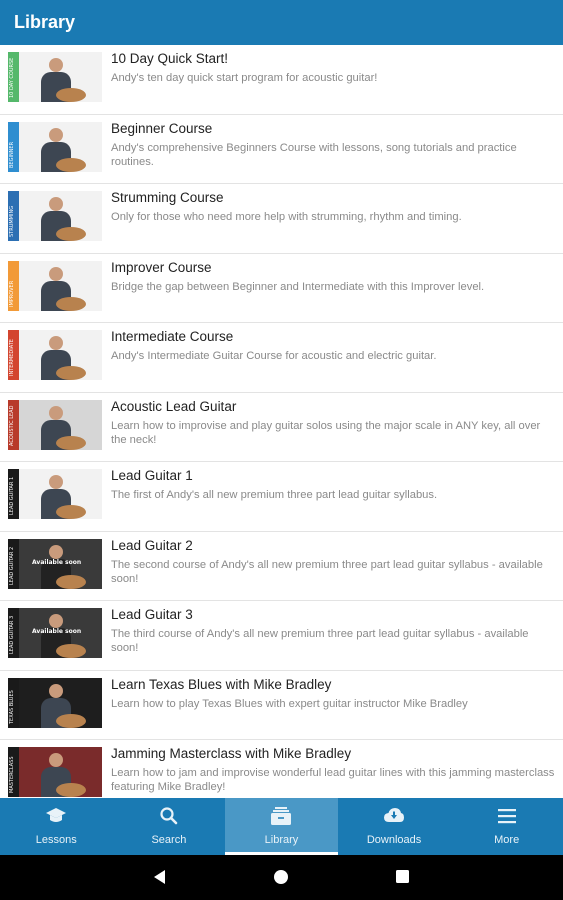  I want to click on course-strip-label: LEAD GUITAR 1, so click(12, 495).